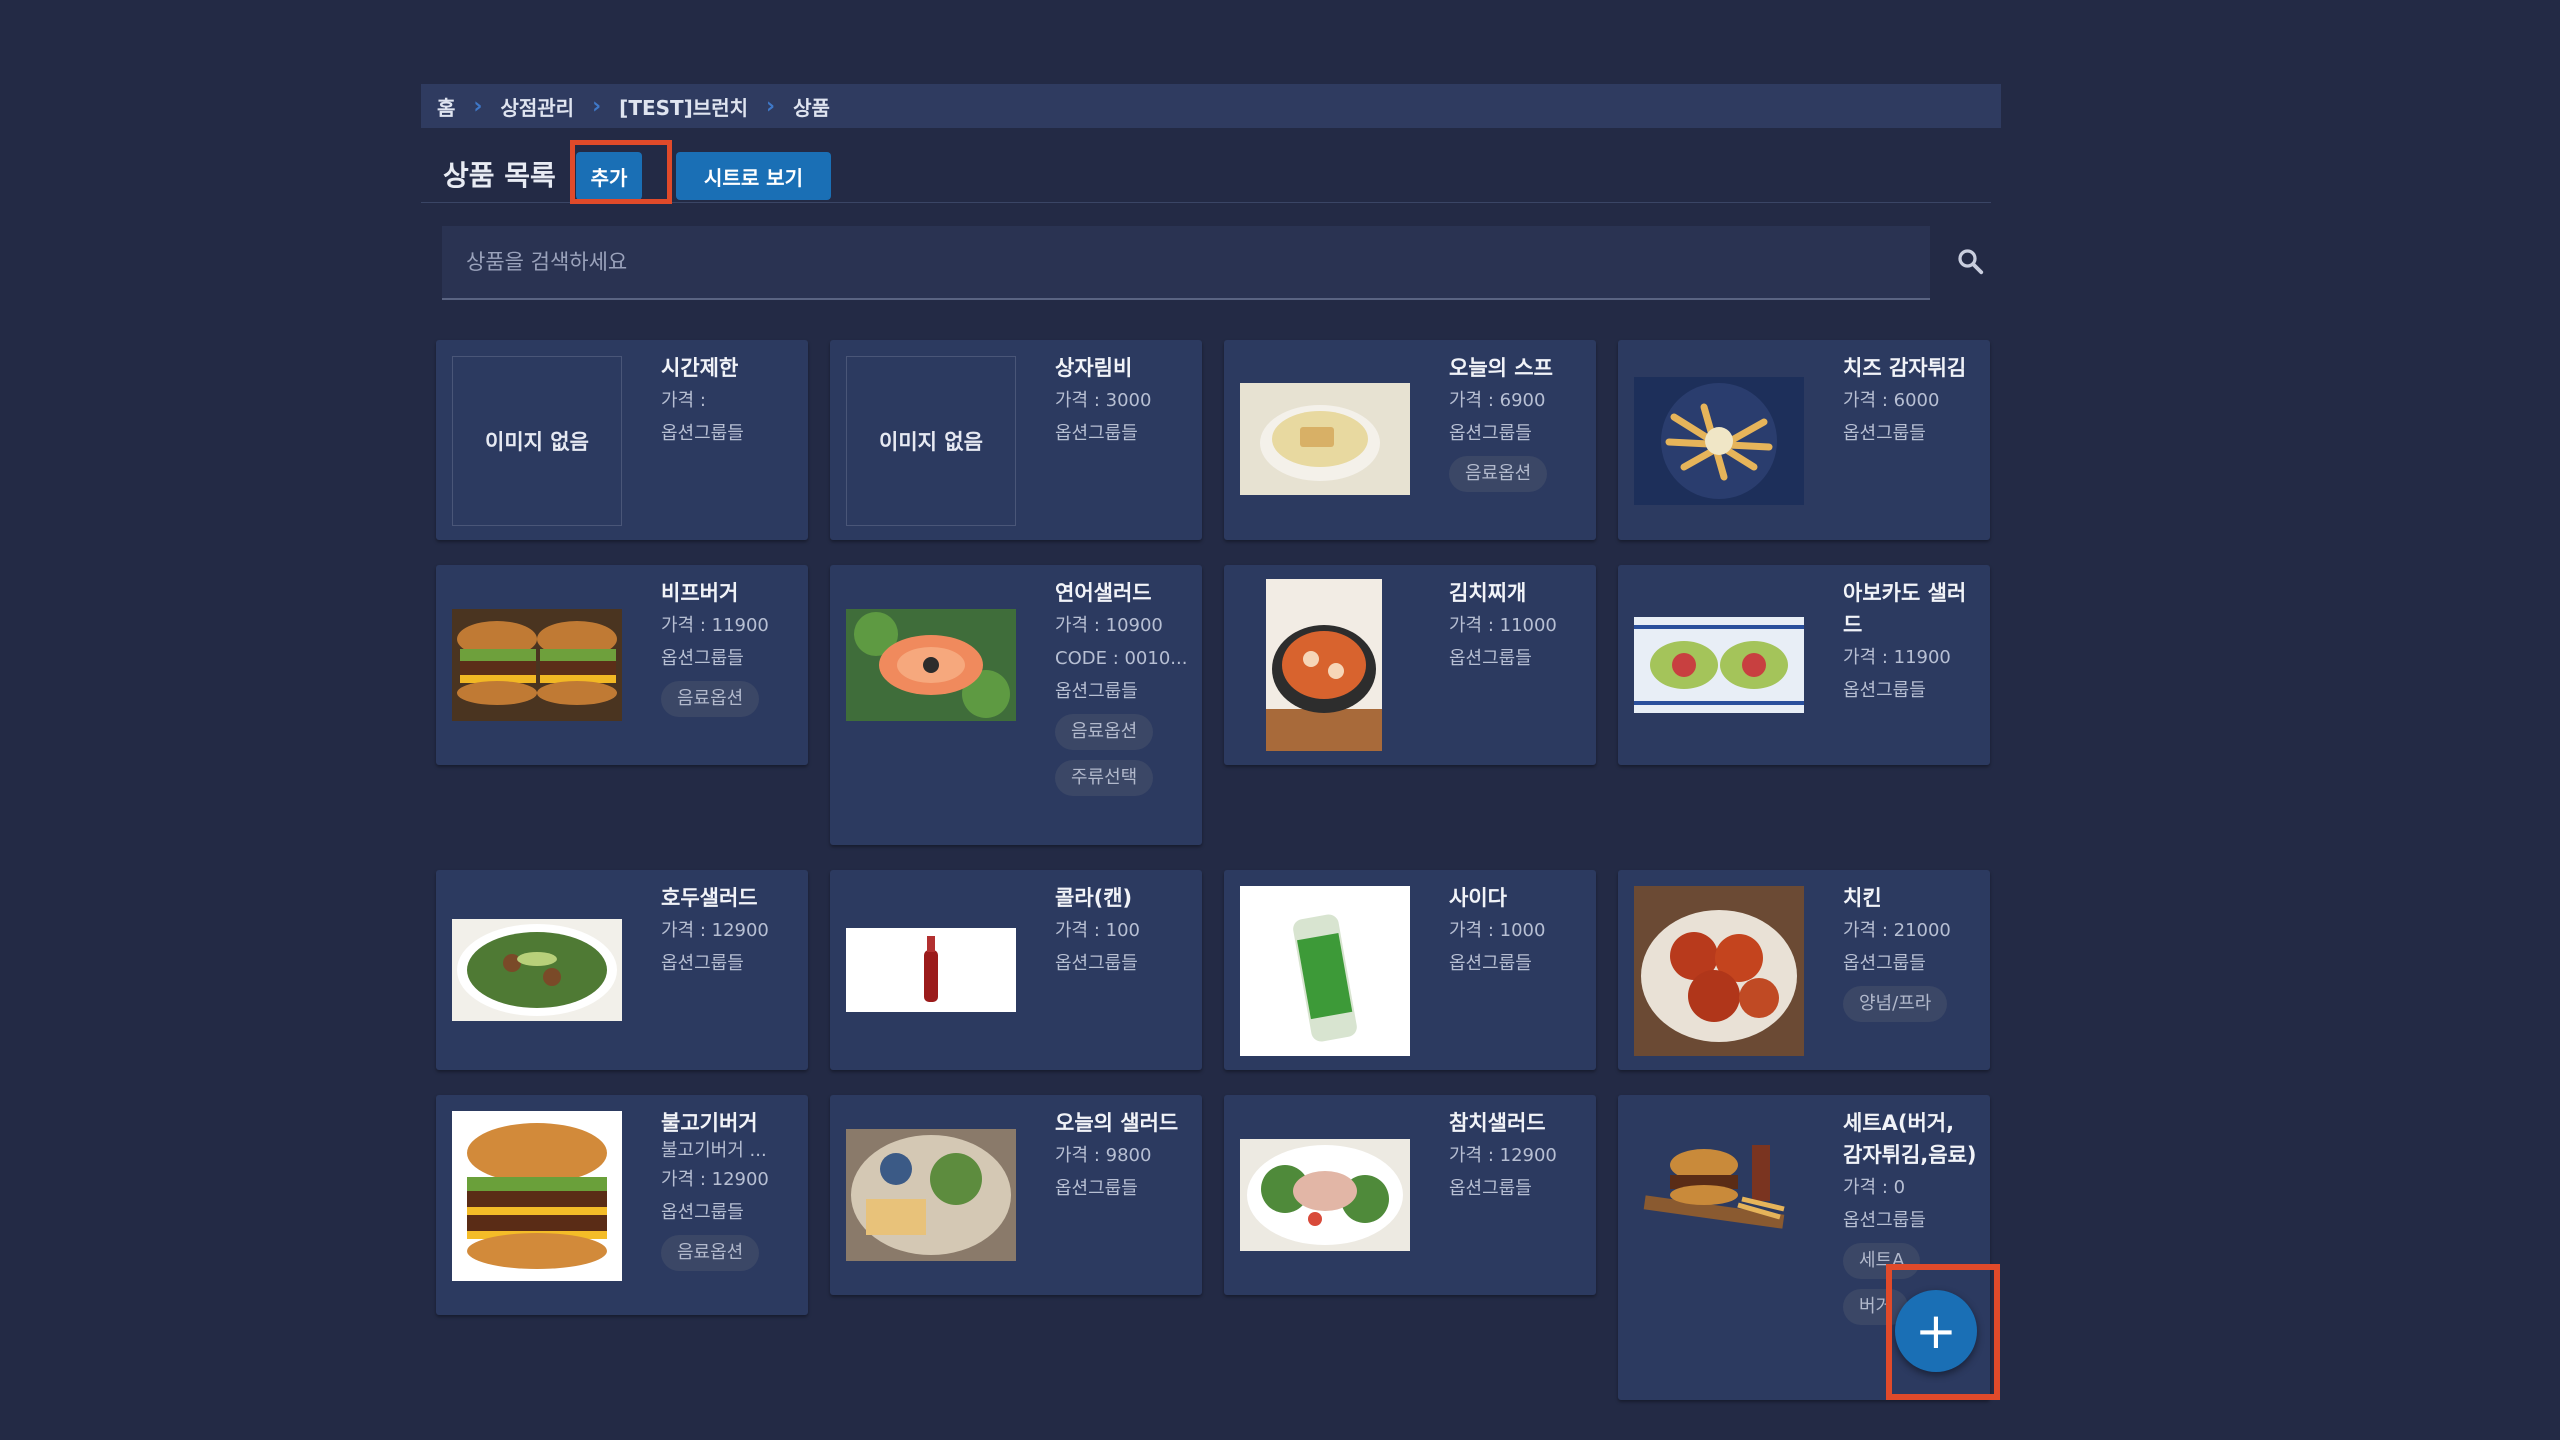 This screenshot has width=2560, height=1440. Describe the element at coordinates (1905, 609) in the screenshot. I see `product-name: 아보카도 샐러드` at that location.